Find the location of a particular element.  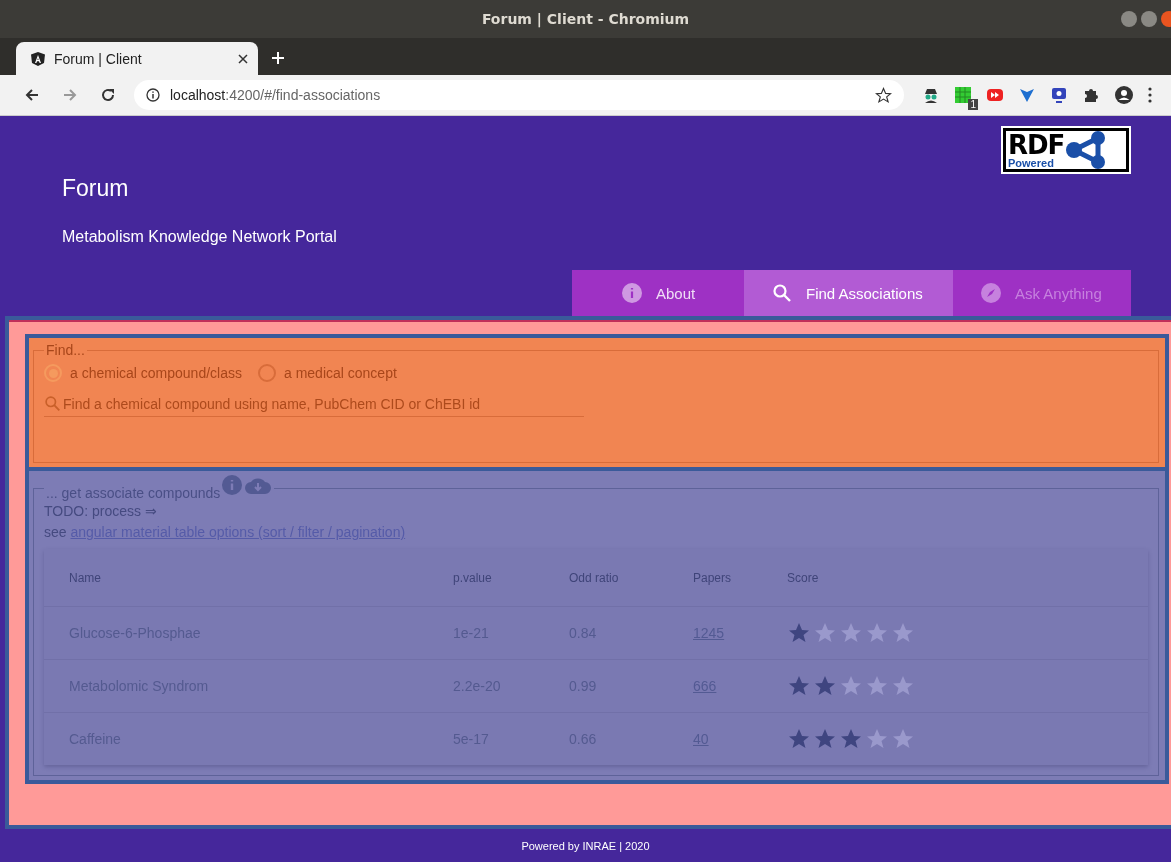

reload-icon is located at coordinates (108, 95).